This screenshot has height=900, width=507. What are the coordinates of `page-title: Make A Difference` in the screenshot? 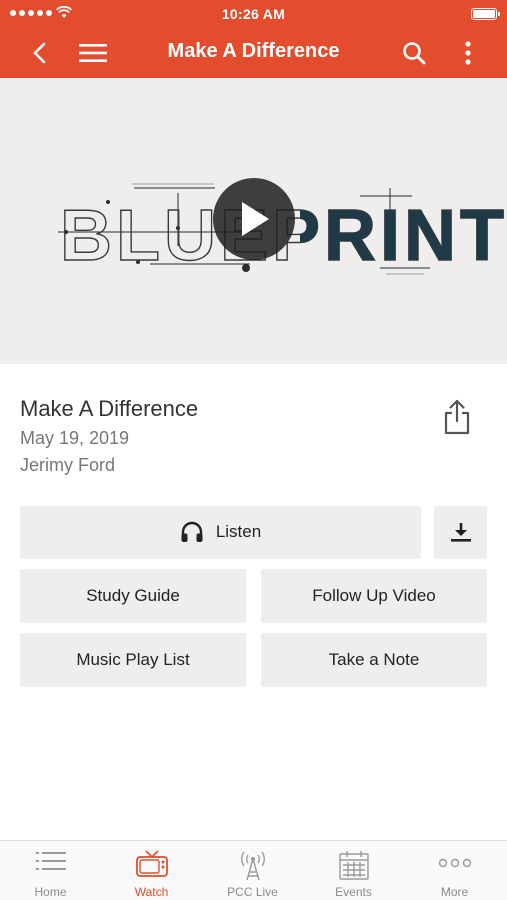 It's located at (253, 51).